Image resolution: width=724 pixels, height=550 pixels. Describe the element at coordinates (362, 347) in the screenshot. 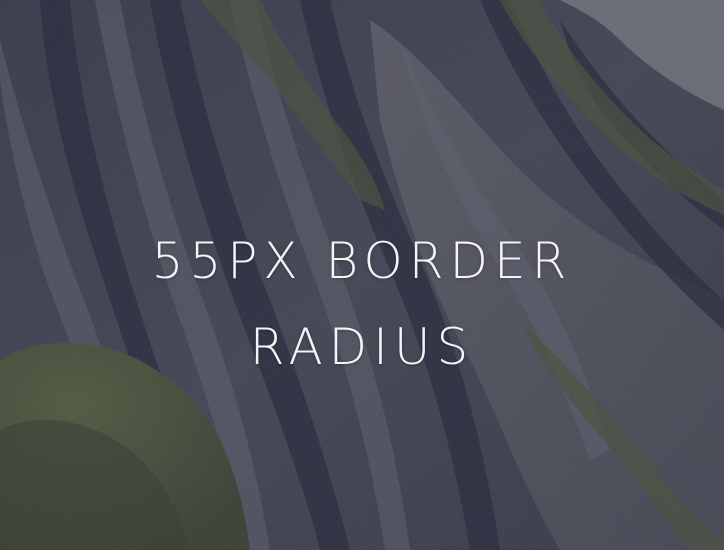

I see `caption-line-2: RADIUS` at that location.